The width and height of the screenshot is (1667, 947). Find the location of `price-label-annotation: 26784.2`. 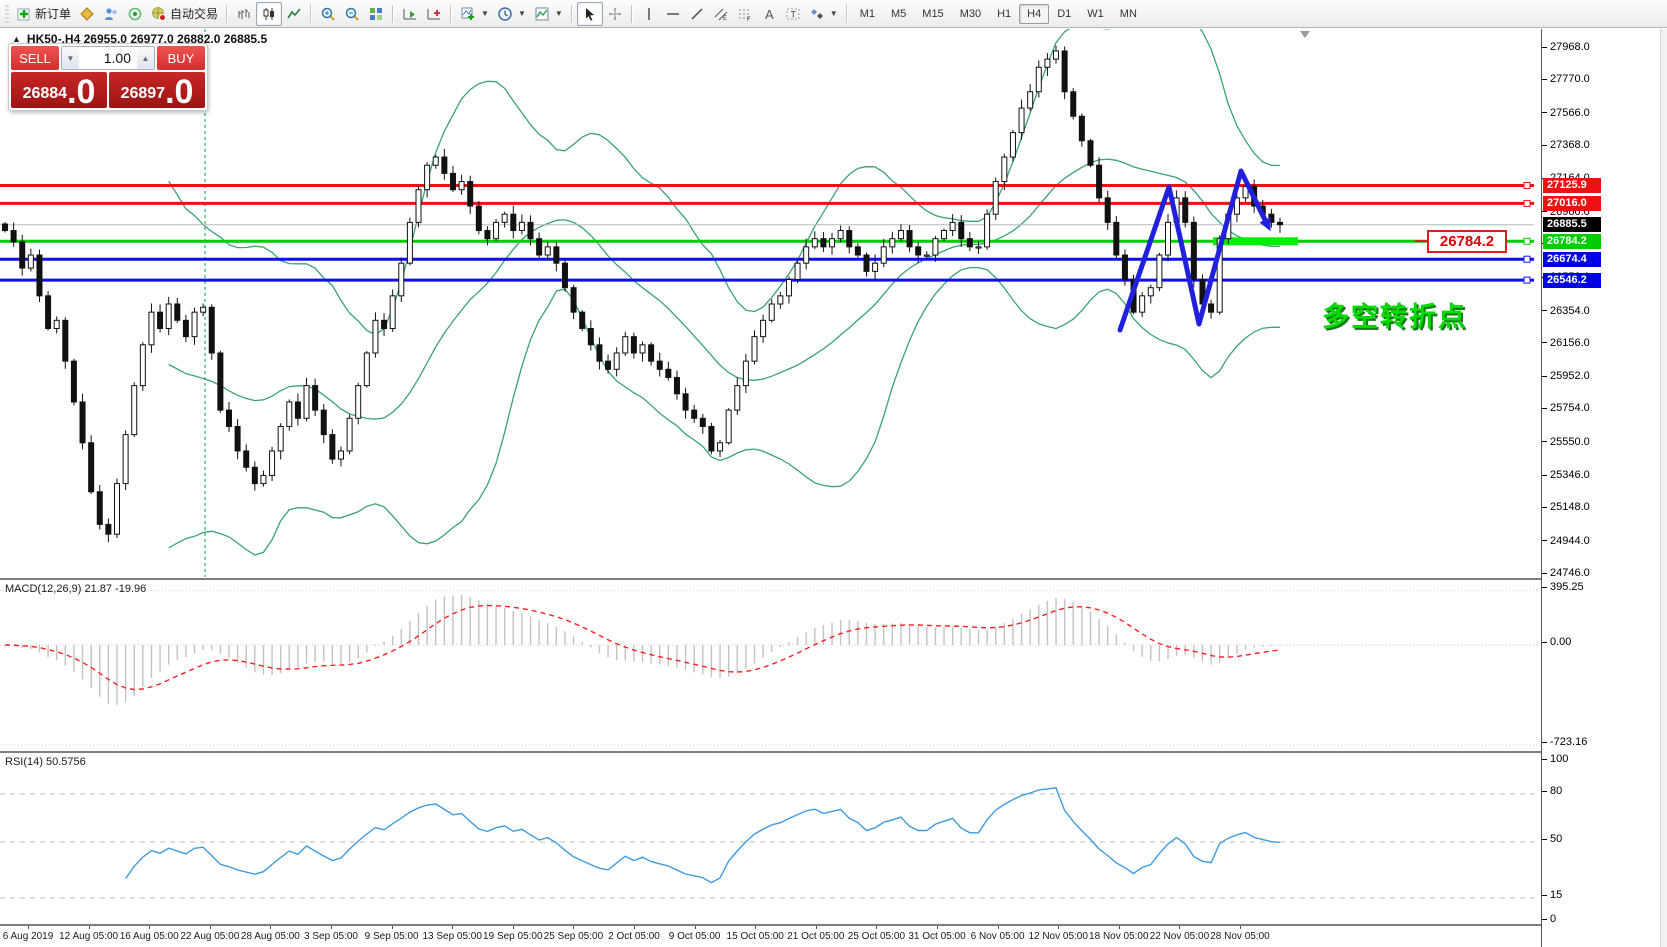

price-label-annotation: 26784.2 is located at coordinates (1467, 241).